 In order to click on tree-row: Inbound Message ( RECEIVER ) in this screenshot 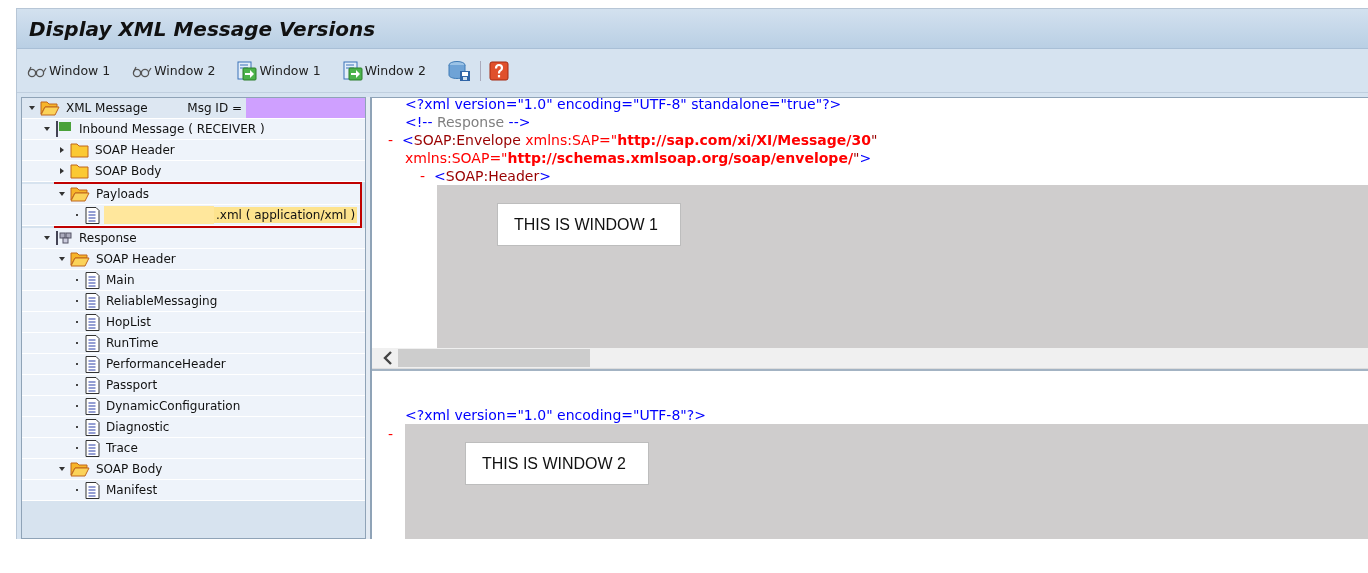, I will do `click(193, 129)`.